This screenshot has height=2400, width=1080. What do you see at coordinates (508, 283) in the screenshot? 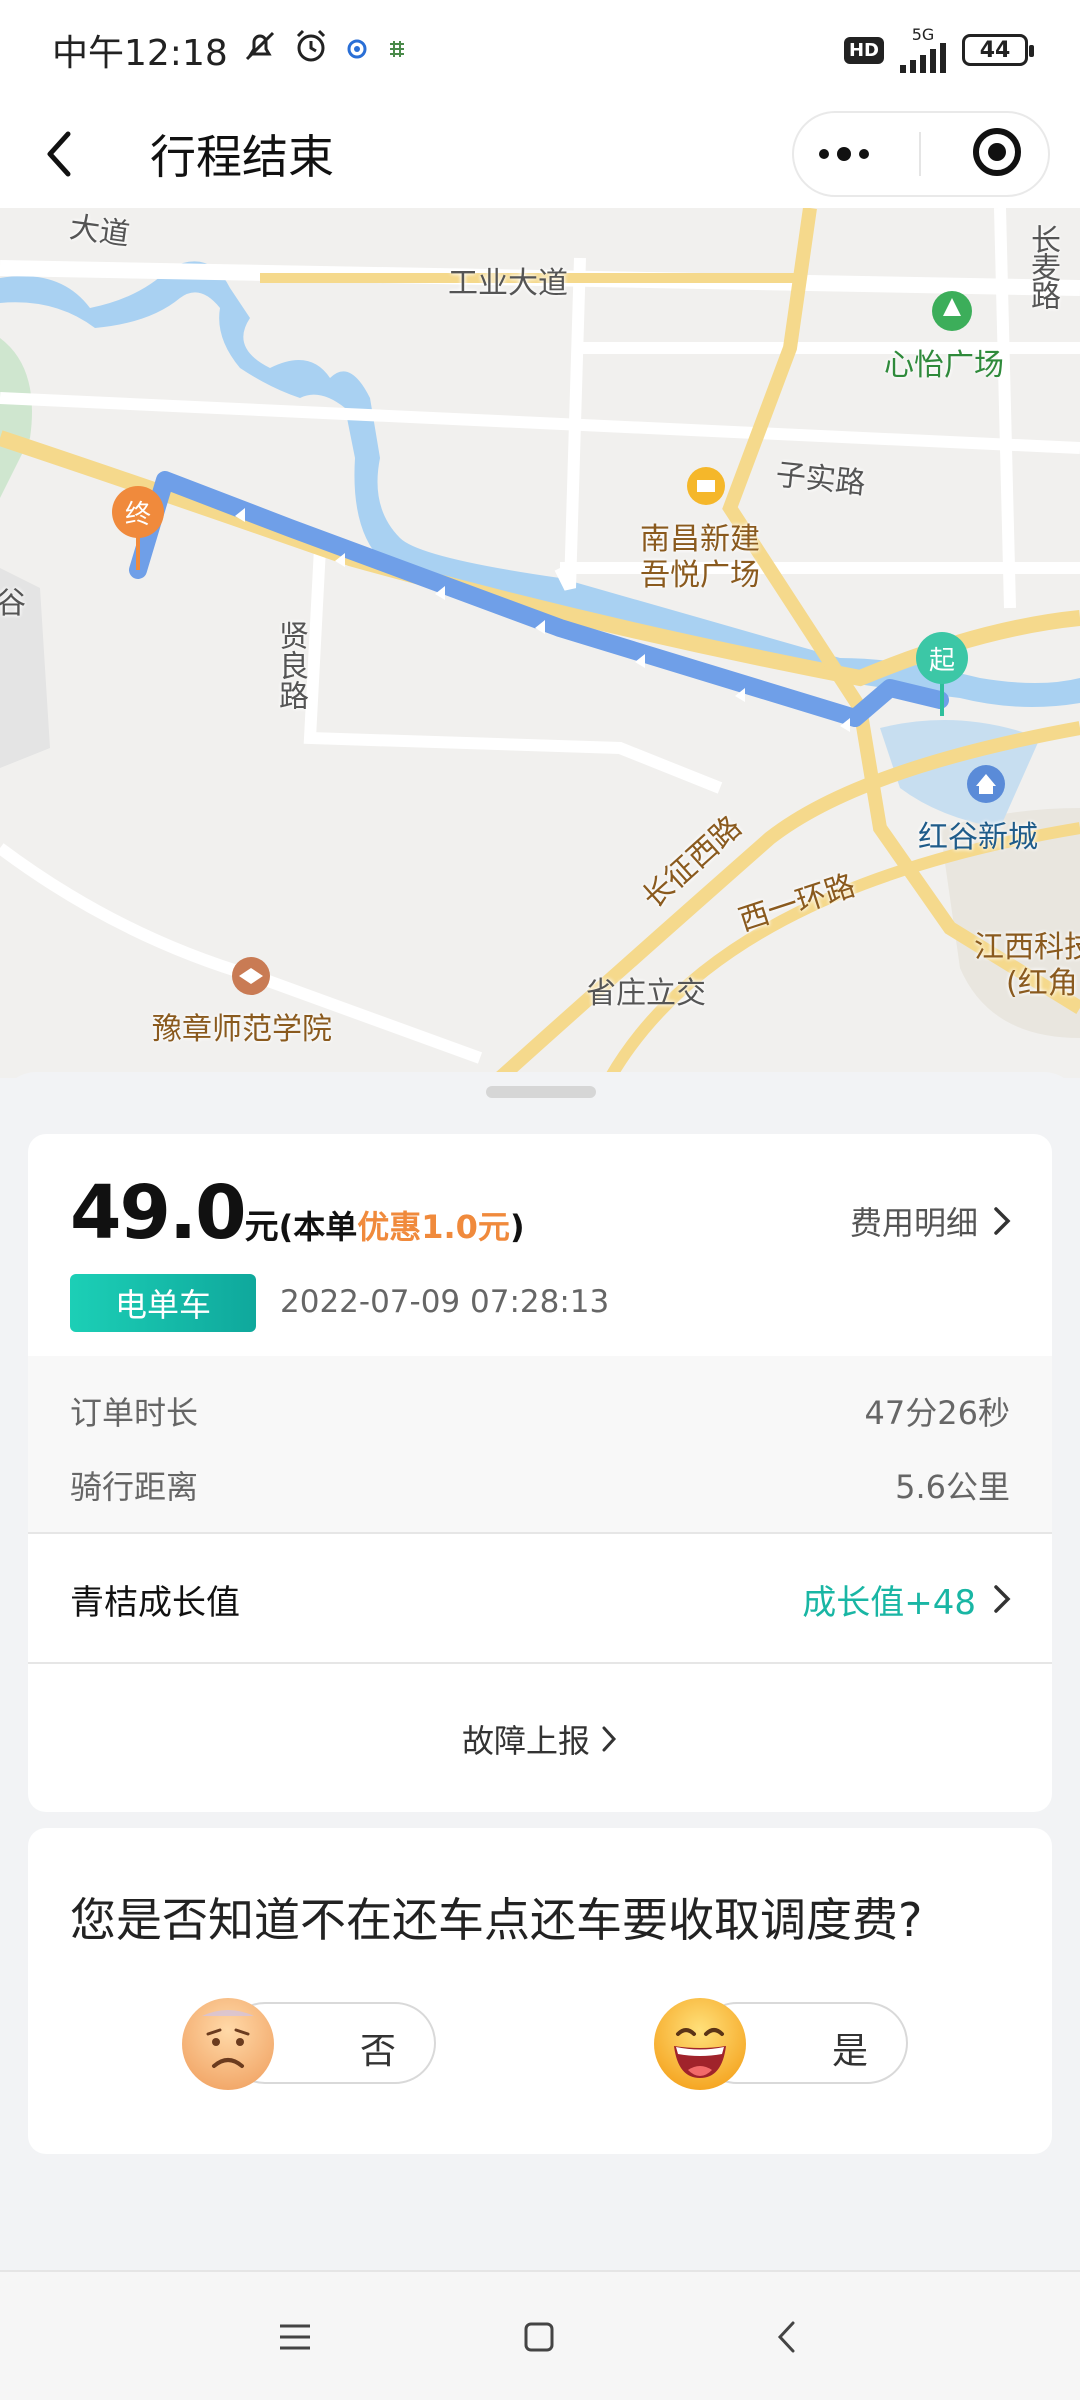
I see `map-label-gongye: 工业大道` at bounding box center [508, 283].